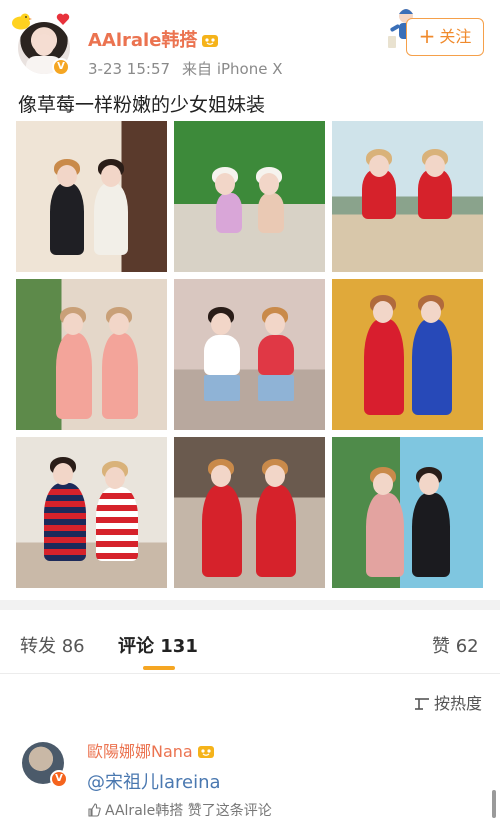 This screenshot has height=837, width=500. I want to click on liked-by-text: AAlrale韩搭 赞了这条评论, so click(188, 811).